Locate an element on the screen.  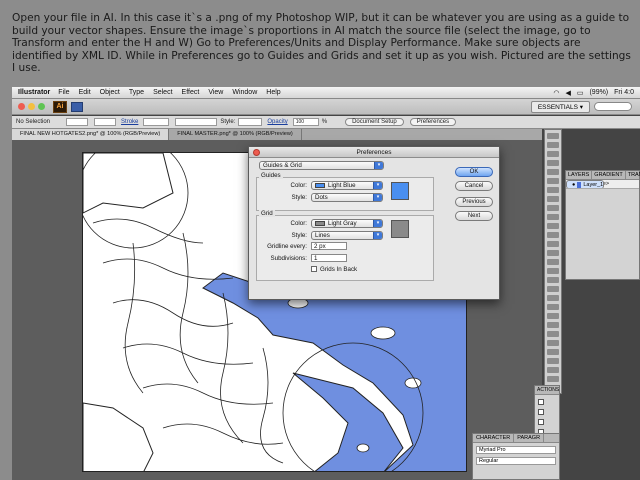
tab-transparency: TRAN is located at coordinates (633, 175).